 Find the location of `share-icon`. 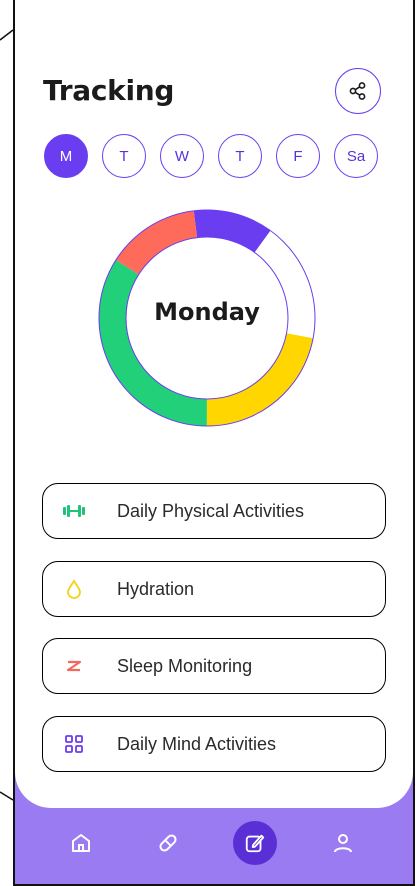

share-icon is located at coordinates (357, 91).